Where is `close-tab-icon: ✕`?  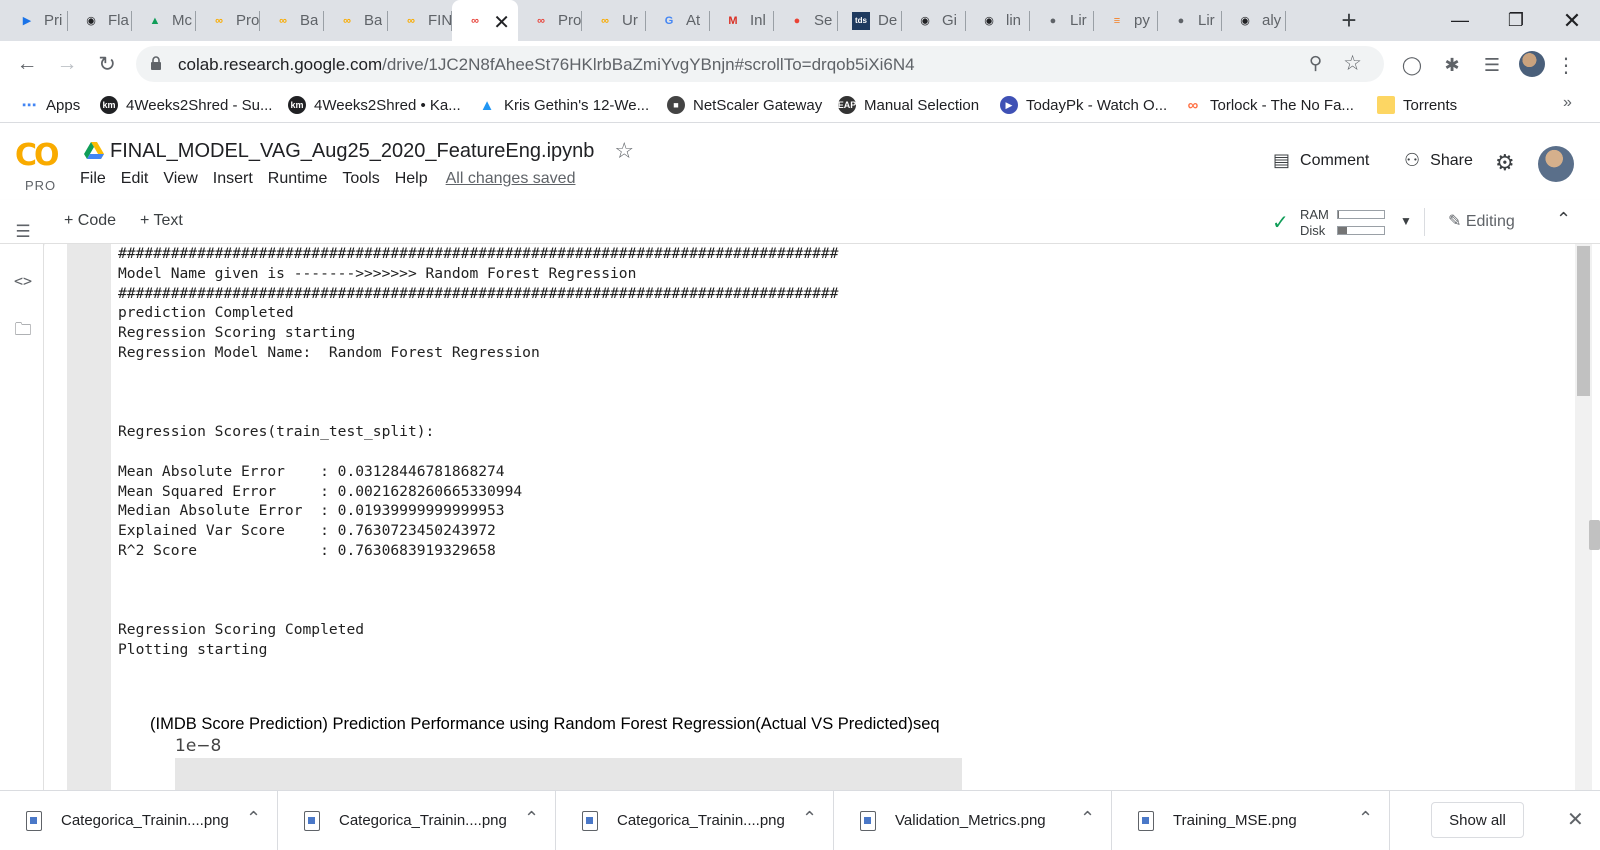
close-tab-icon: ✕ is located at coordinates (501, 22).